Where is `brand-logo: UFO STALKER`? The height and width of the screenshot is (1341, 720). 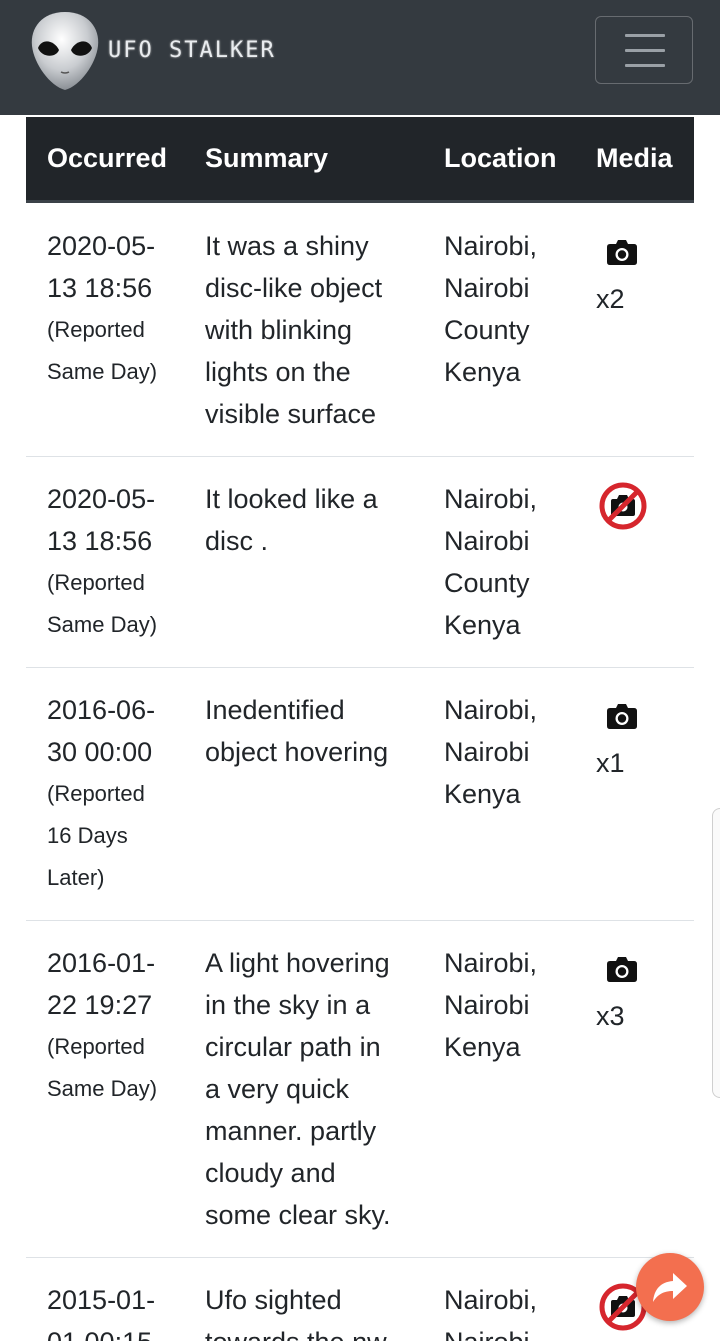
brand-logo: UFO STALKER is located at coordinates (152, 50).